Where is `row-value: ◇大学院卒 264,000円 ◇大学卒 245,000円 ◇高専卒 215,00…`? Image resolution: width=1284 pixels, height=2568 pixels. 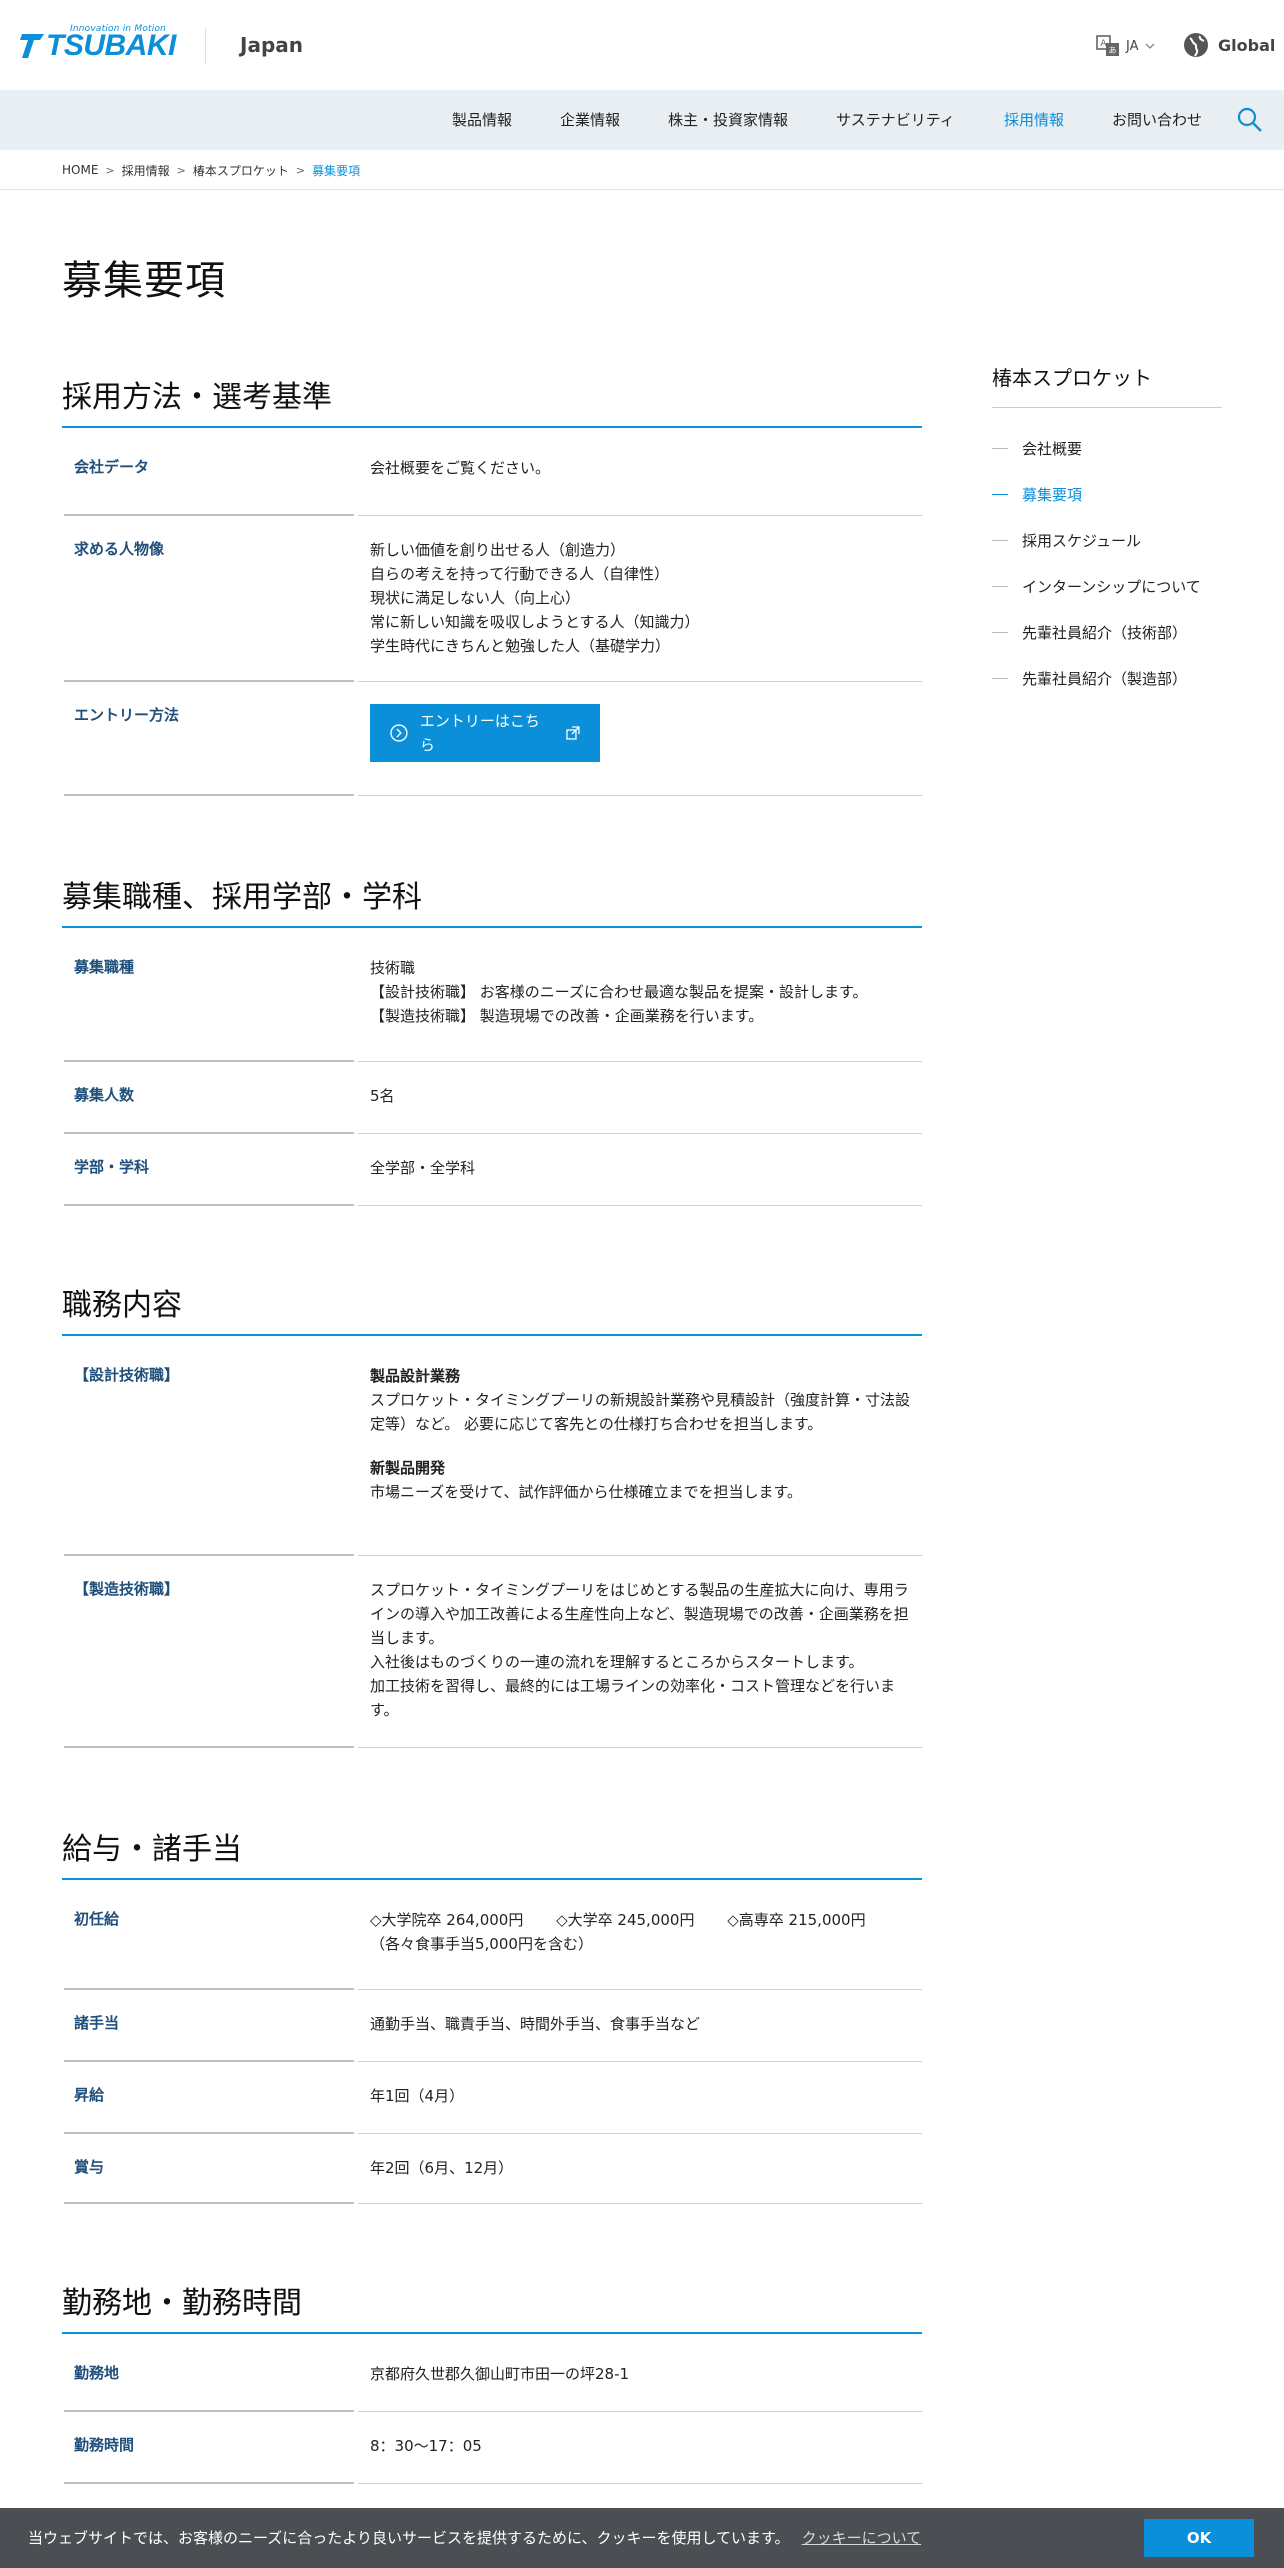
row-value: ◇大学院卒 264,000円 ◇大学卒 245,000円 ◇高専卒 215,00… is located at coordinates (640, 1938).